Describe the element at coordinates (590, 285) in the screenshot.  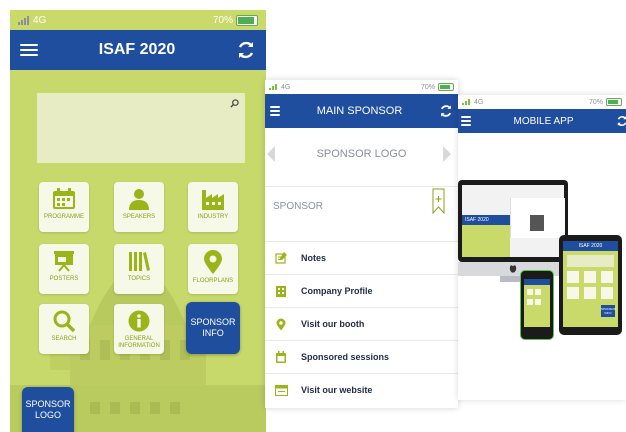
I see `tablet-mockup: ISAF 2020 SPONSOR INFO` at that location.